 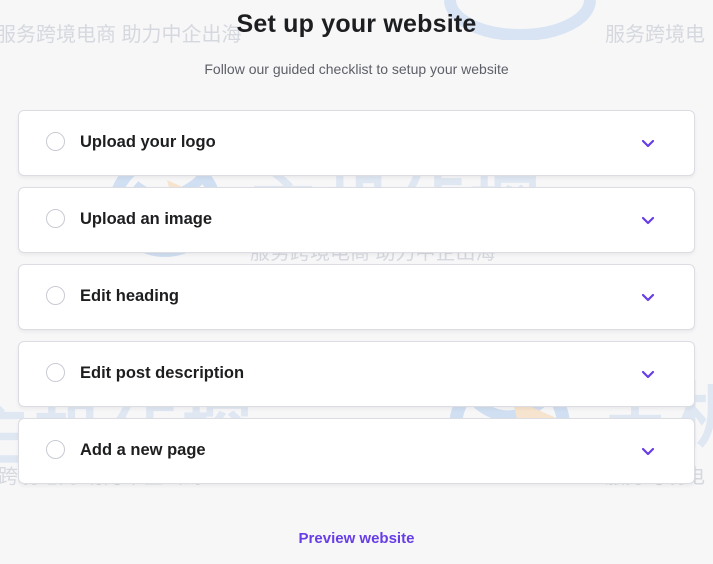 What do you see at coordinates (356, 143) in the screenshot?
I see `checklist-item-upload-logo: Upload your logo` at bounding box center [356, 143].